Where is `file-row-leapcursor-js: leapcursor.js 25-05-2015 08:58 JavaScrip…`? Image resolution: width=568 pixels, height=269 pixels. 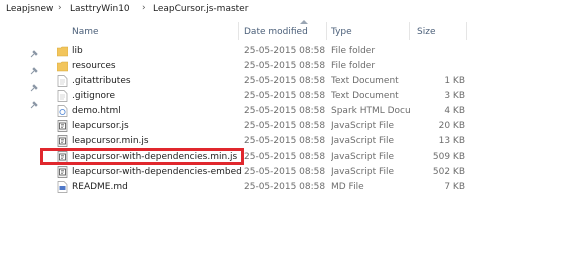 file-row-leapcursor-js: leapcursor.js 25-05-2015 08:58 JavaScrip… is located at coordinates (284, 126).